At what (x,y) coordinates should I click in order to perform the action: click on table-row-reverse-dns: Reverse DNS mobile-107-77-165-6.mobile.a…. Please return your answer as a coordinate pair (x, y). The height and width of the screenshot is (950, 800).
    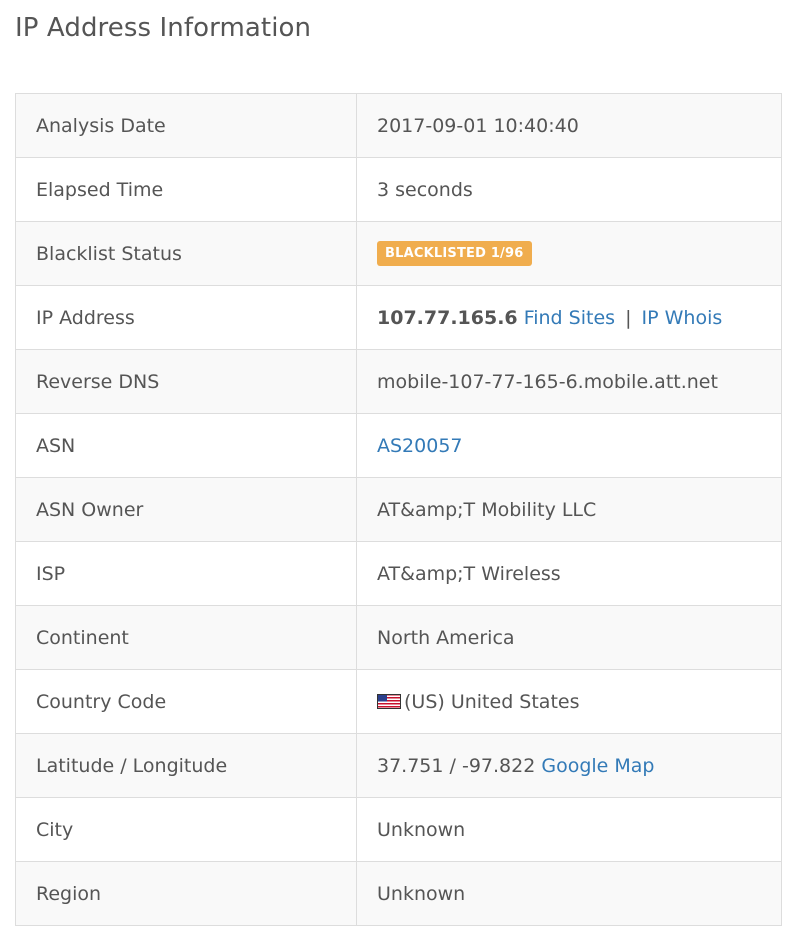
    Looking at the image, I should click on (398, 381).